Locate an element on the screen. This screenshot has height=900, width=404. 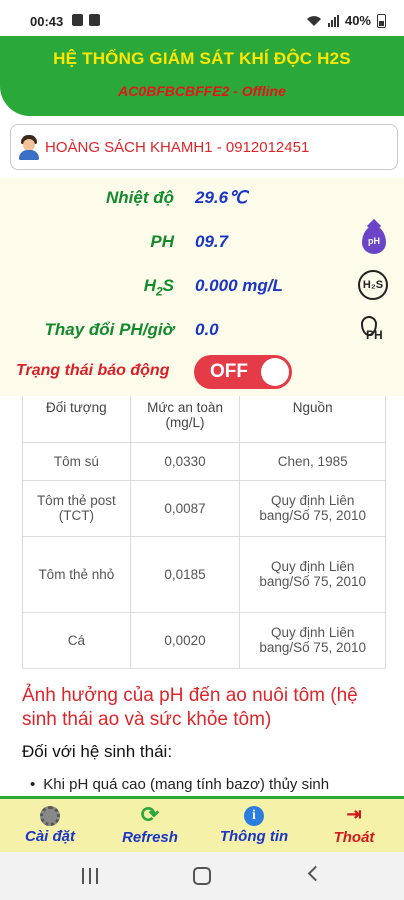
table-cell: Cá is located at coordinates (76, 640).